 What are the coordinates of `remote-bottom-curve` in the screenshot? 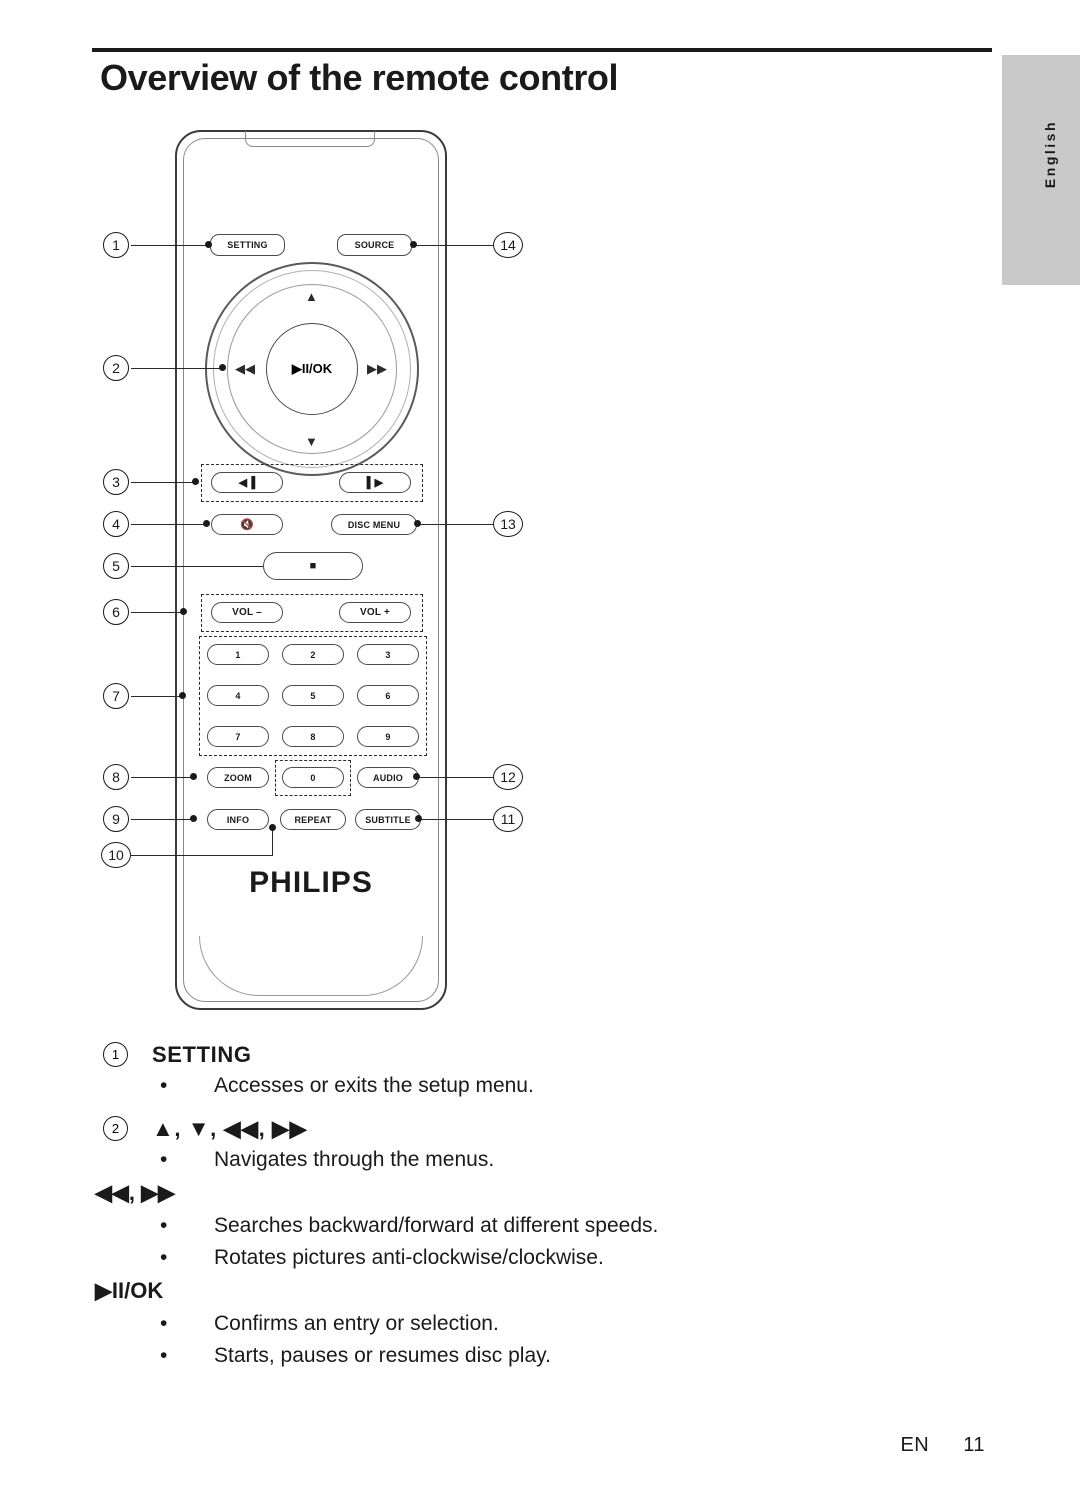 It's located at (311, 966).